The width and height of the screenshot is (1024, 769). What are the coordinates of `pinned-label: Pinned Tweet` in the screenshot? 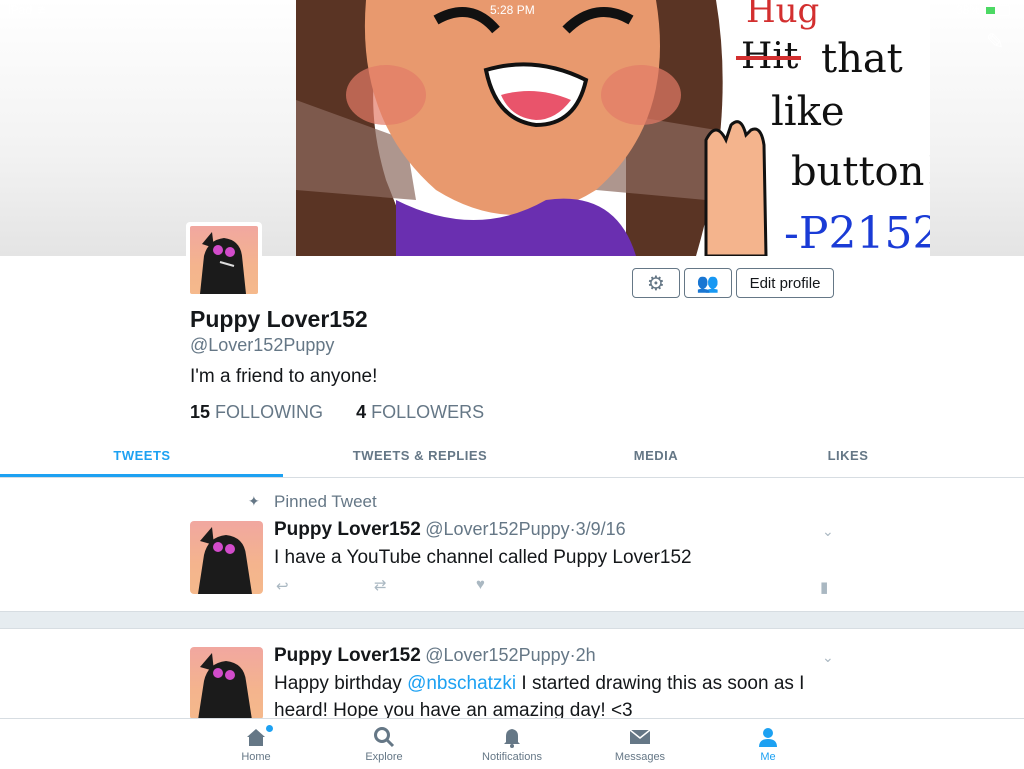 It's located at (325, 501).